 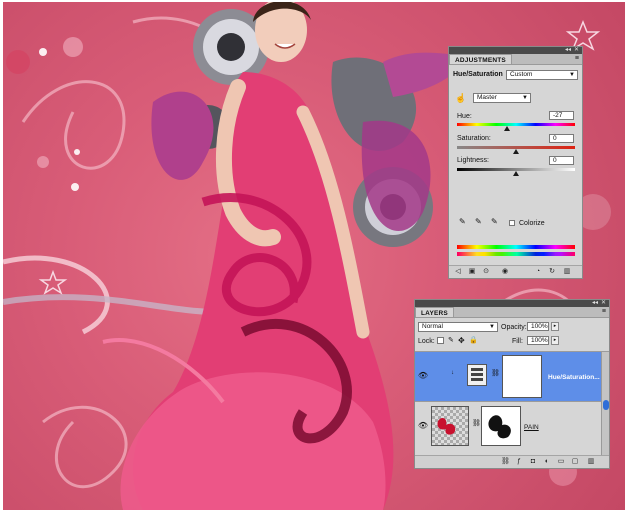 What do you see at coordinates (487, 97) in the screenshot?
I see `channel-value: Master` at bounding box center [487, 97].